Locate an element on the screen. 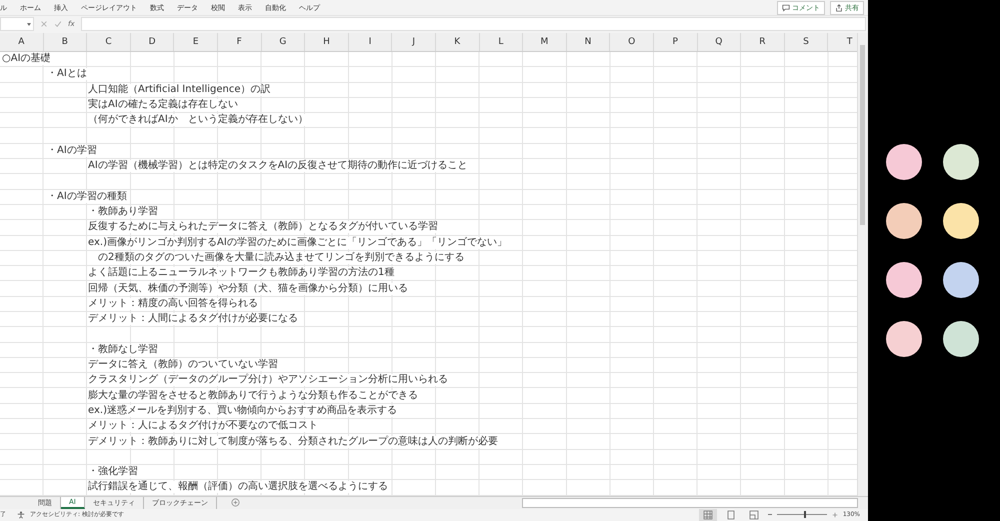 The width and height of the screenshot is (1000, 521). check-icon is located at coordinates (58, 24).